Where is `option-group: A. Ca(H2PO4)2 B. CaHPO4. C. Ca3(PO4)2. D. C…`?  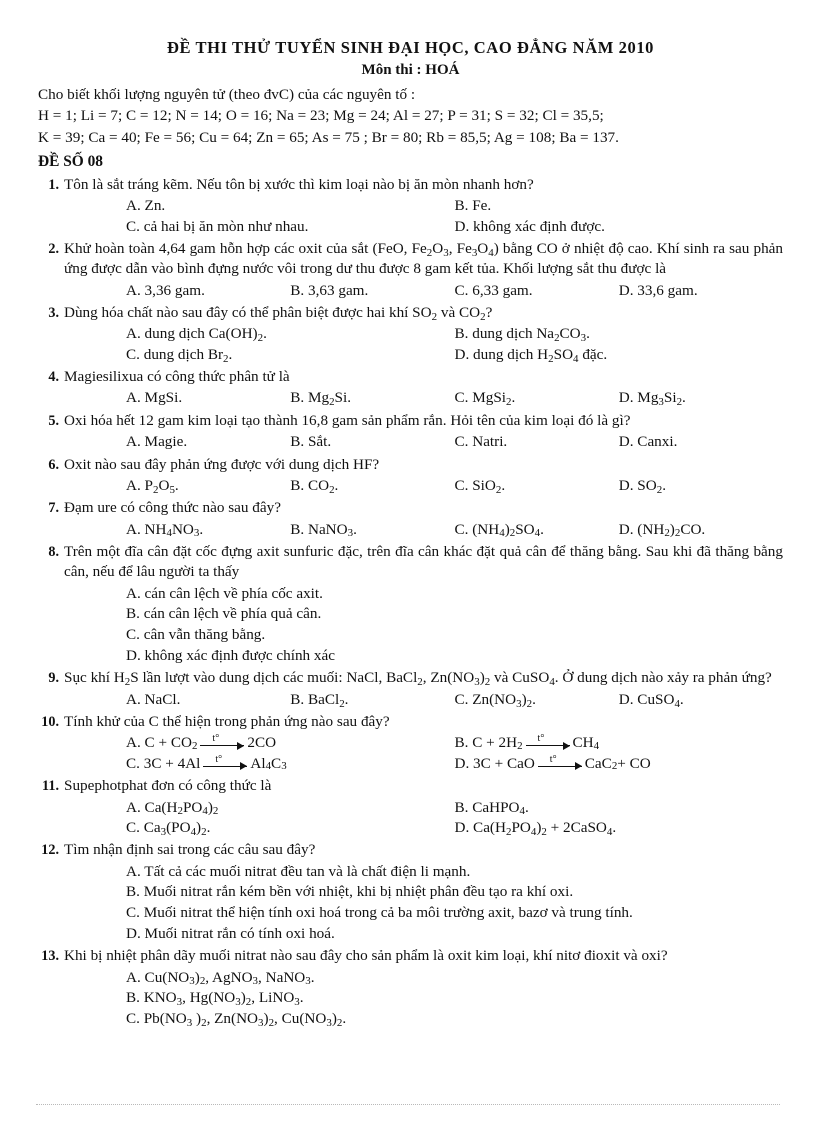
option-group: A. Ca(H2PO4)2 B. CaHPO4. C. Ca3(PO4)2. D. C… is located at coordinates (423, 818).